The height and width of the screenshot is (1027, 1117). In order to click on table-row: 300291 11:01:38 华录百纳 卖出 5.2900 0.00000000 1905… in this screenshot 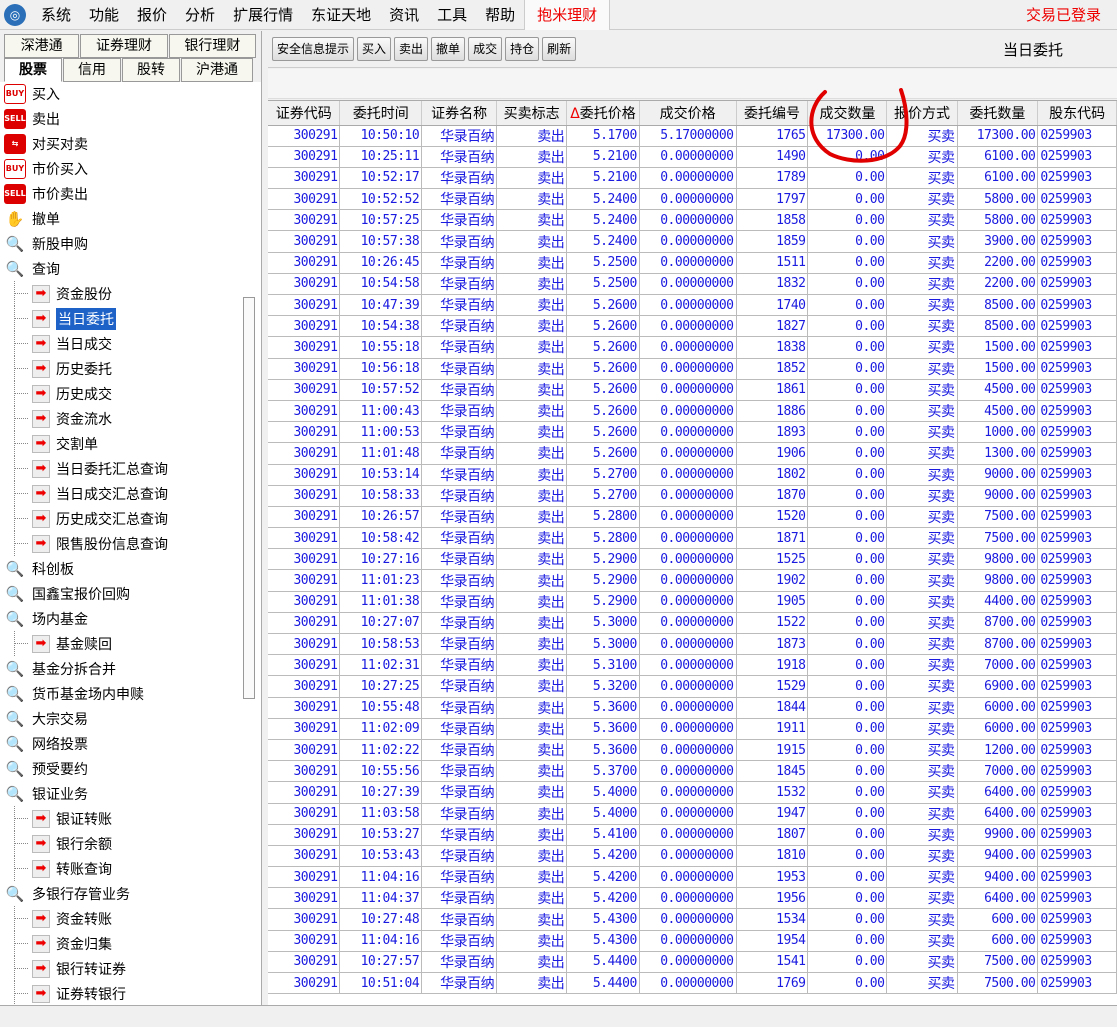, I will do `click(692, 602)`.